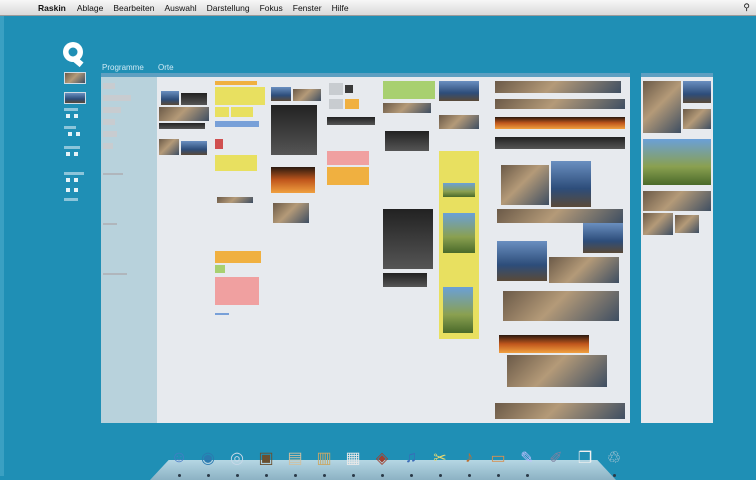 Image resolution: width=756 pixels, height=480 pixels. I want to click on programs-column, so click(129, 248).